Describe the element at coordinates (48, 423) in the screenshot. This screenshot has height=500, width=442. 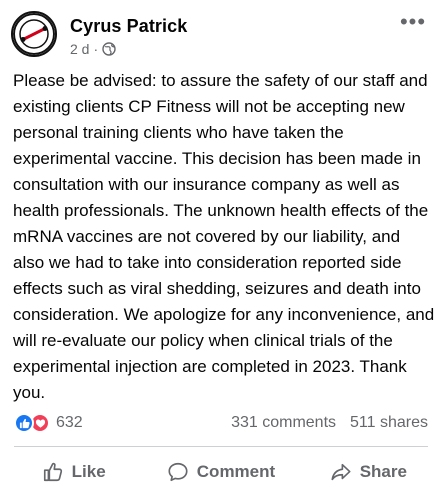
I see `reactions-summary: 632` at that location.